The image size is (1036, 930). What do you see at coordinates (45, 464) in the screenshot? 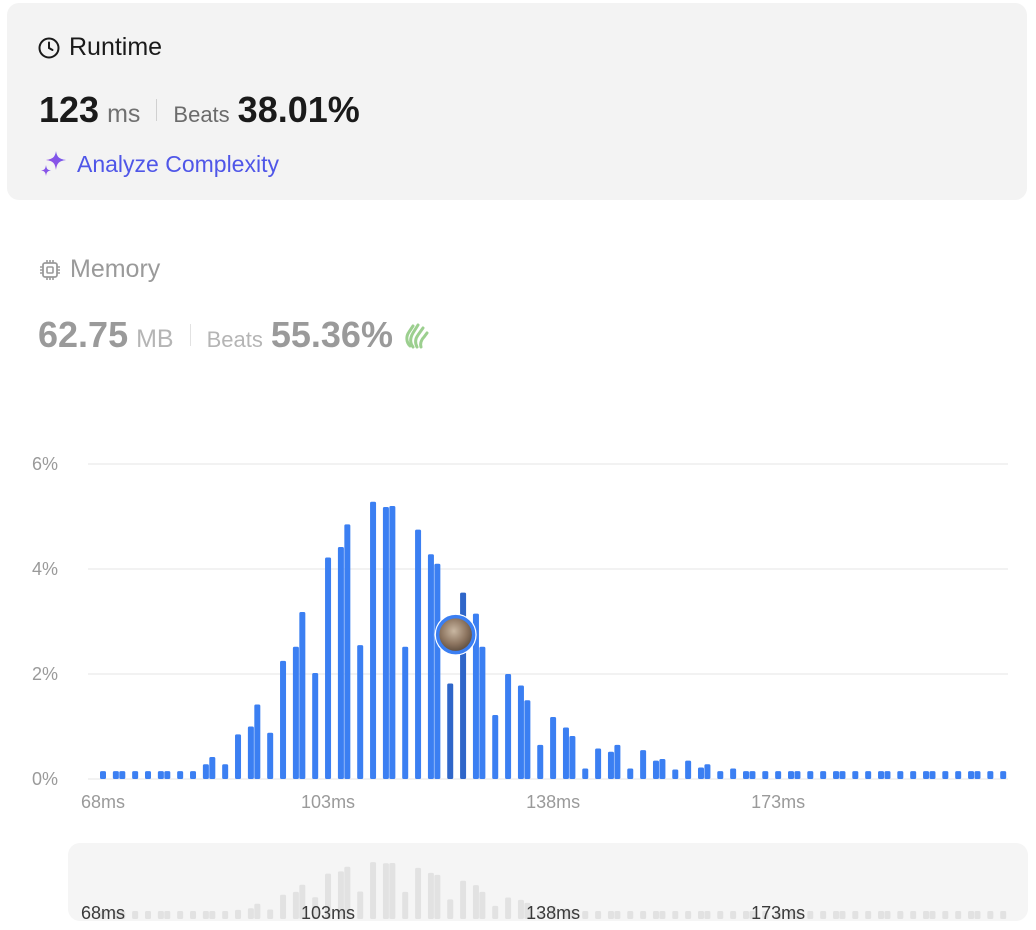
I see `y-tick-label: 6%` at bounding box center [45, 464].